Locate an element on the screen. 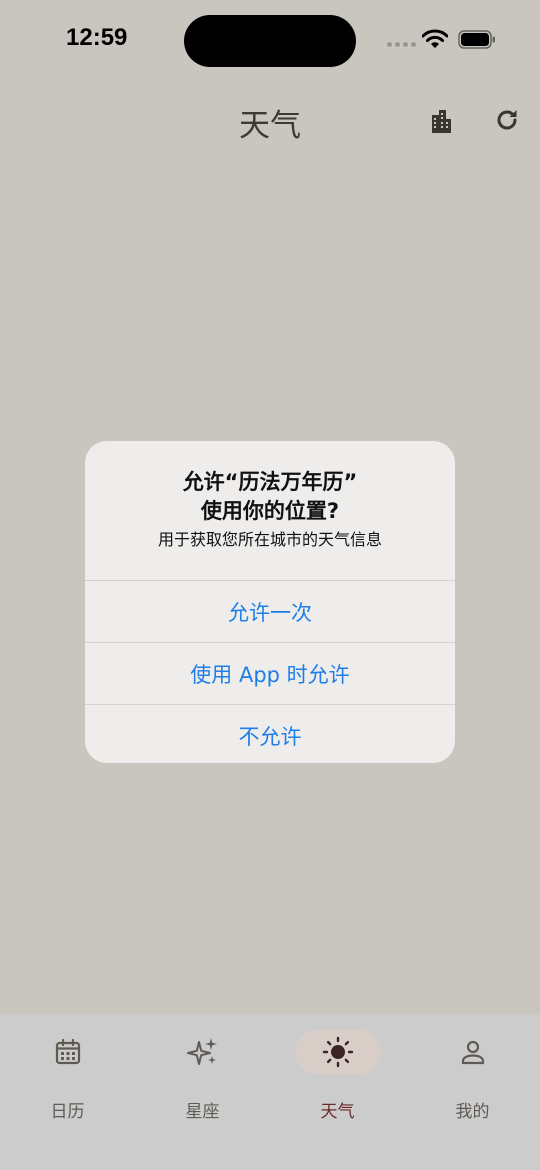 This screenshot has height=1170, width=540. allow-while-using-button: 使用 App 时允许 is located at coordinates (270, 673).